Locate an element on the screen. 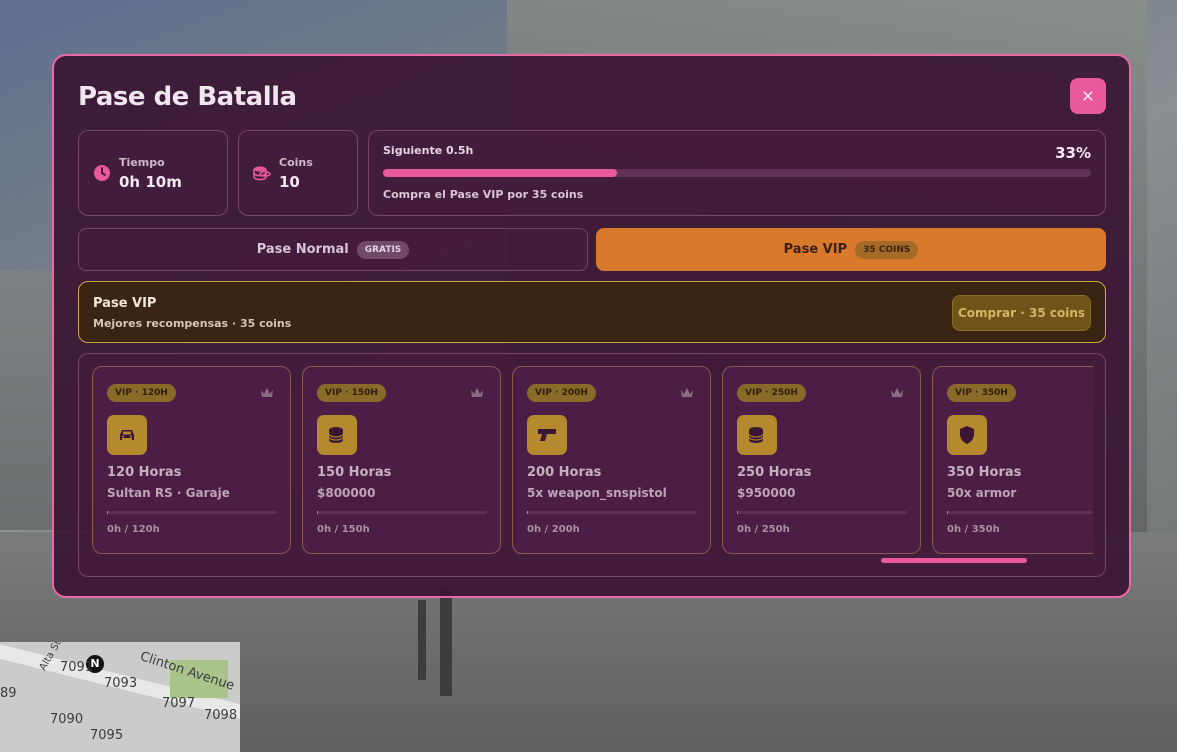 The height and width of the screenshot is (752, 1177). reward-hours: 350 Horas is located at coordinates (984, 472).